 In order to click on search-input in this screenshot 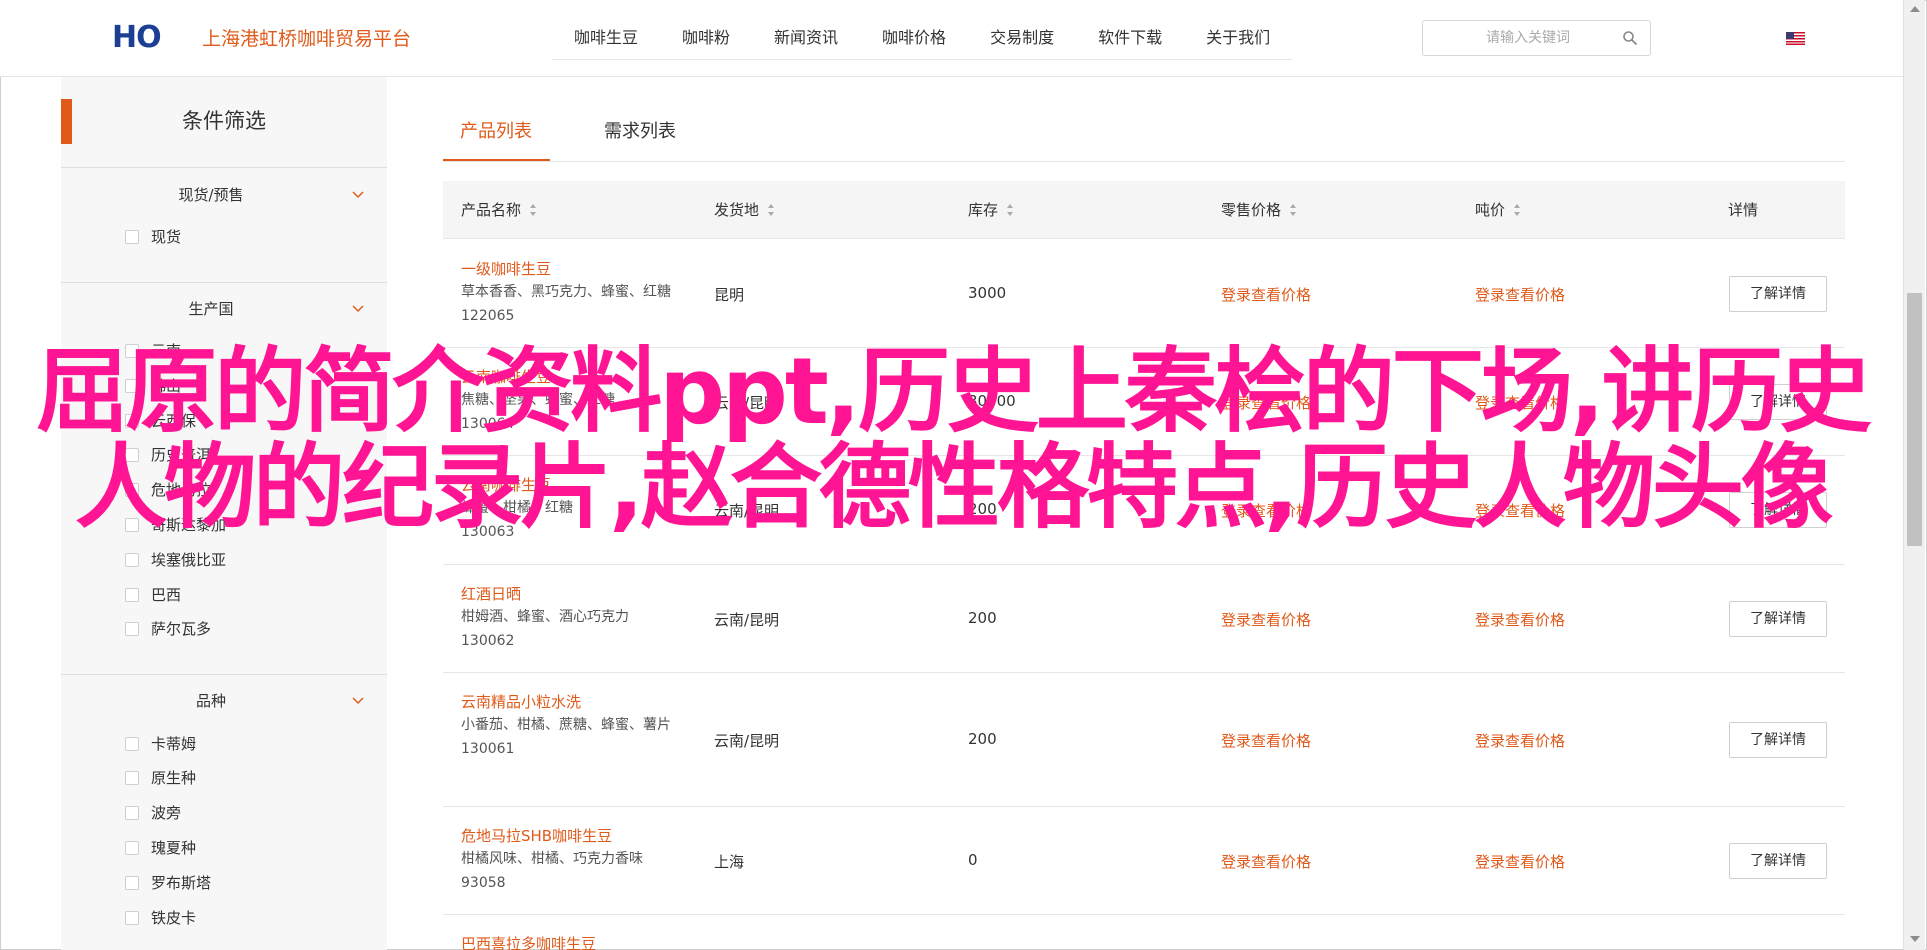, I will do `click(1518, 38)`.